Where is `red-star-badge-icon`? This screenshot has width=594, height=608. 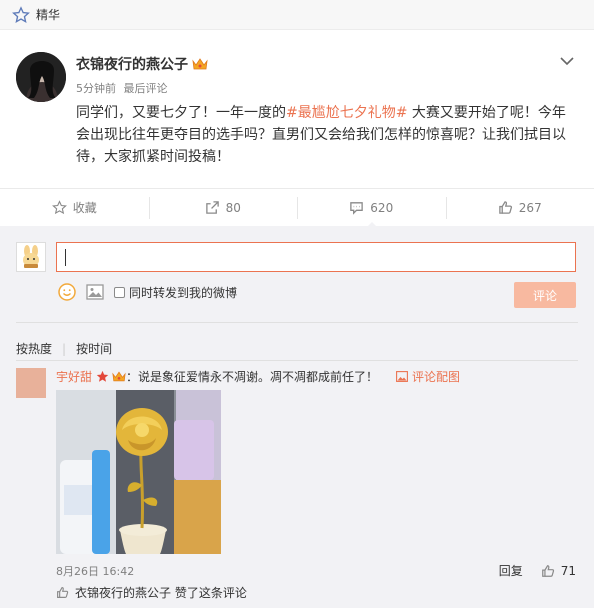
red-star-badge-icon is located at coordinates (102, 376).